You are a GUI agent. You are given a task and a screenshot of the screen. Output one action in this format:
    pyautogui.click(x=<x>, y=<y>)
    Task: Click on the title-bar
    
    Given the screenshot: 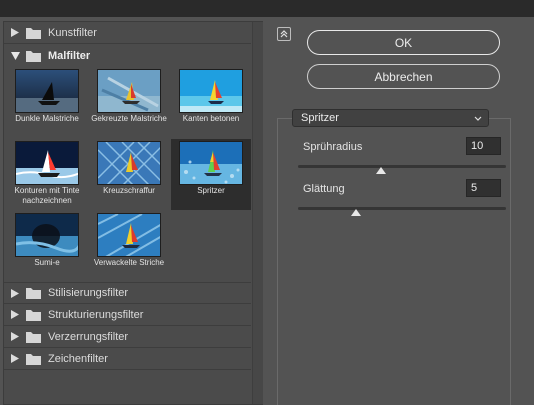 What is the action you would take?
    pyautogui.click(x=267, y=8)
    